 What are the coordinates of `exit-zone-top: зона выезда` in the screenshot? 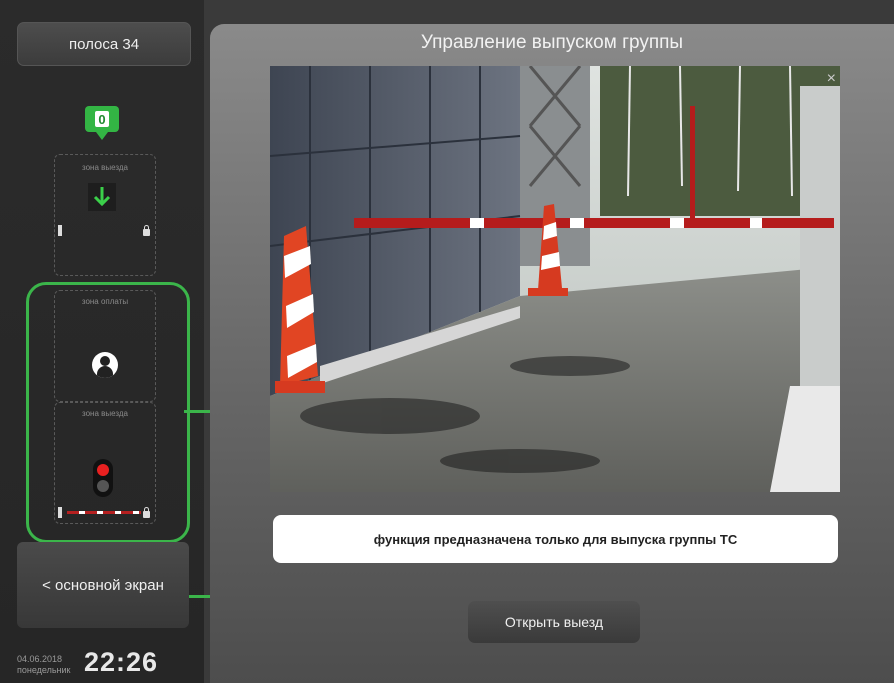 It's located at (105, 215).